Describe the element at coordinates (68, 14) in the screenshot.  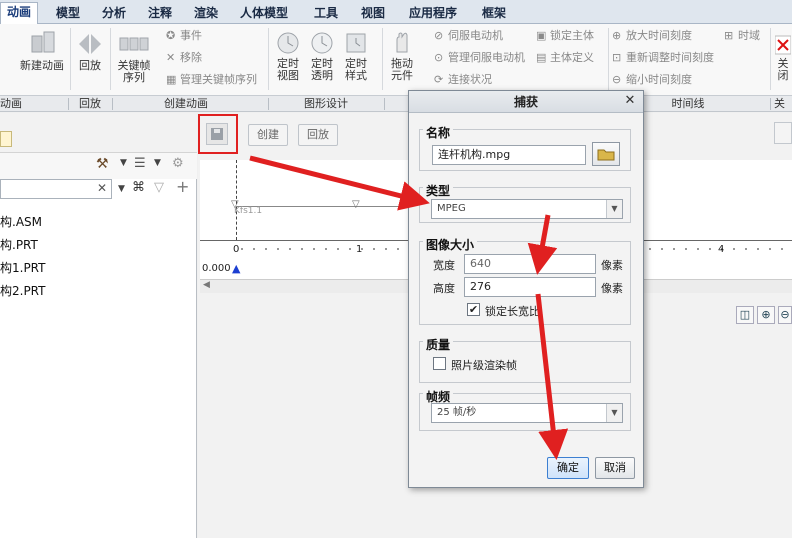
I see `tab-model: 模型` at that location.